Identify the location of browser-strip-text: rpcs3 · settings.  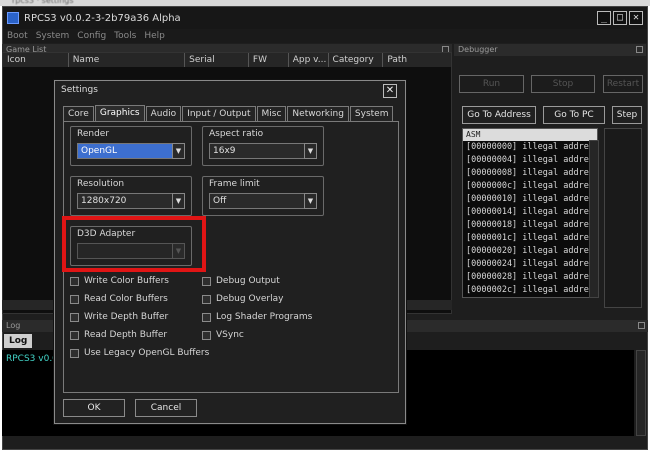
(43, 2).